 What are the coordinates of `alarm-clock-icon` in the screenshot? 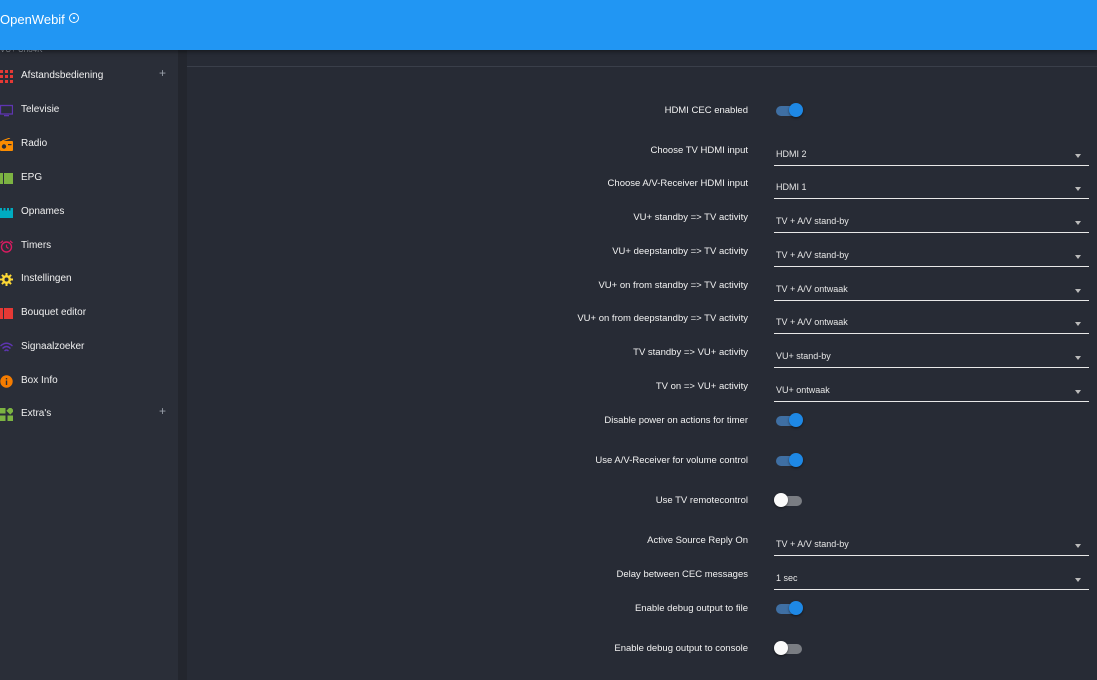 It's located at (6, 246).